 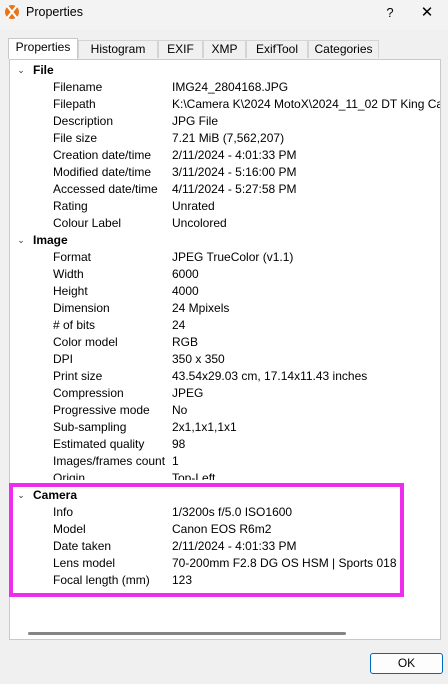 What do you see at coordinates (225, 393) in the screenshot?
I see `property-row: Compression JPEG` at bounding box center [225, 393].